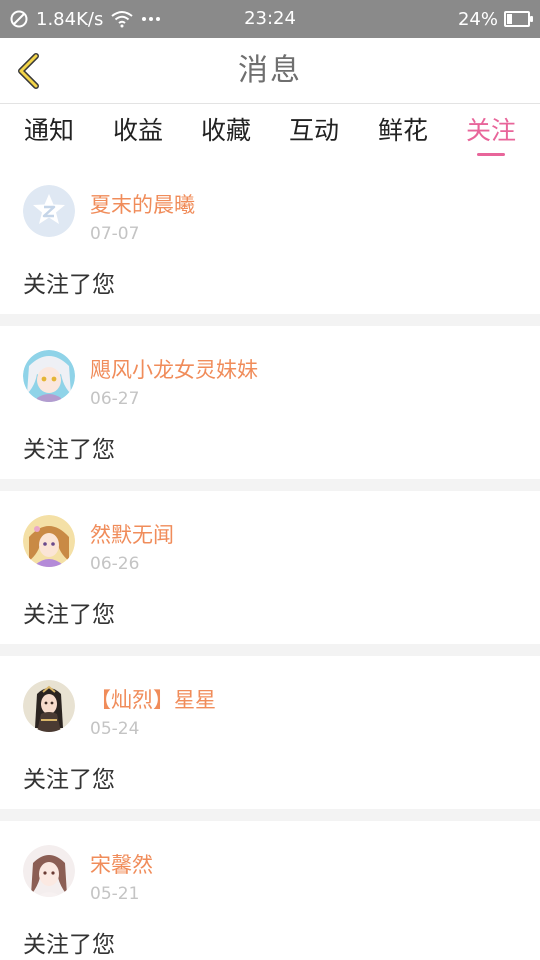  What do you see at coordinates (270, 19) in the screenshot?
I see `status-bar: 1.84K/s 23:24 24%` at bounding box center [270, 19].